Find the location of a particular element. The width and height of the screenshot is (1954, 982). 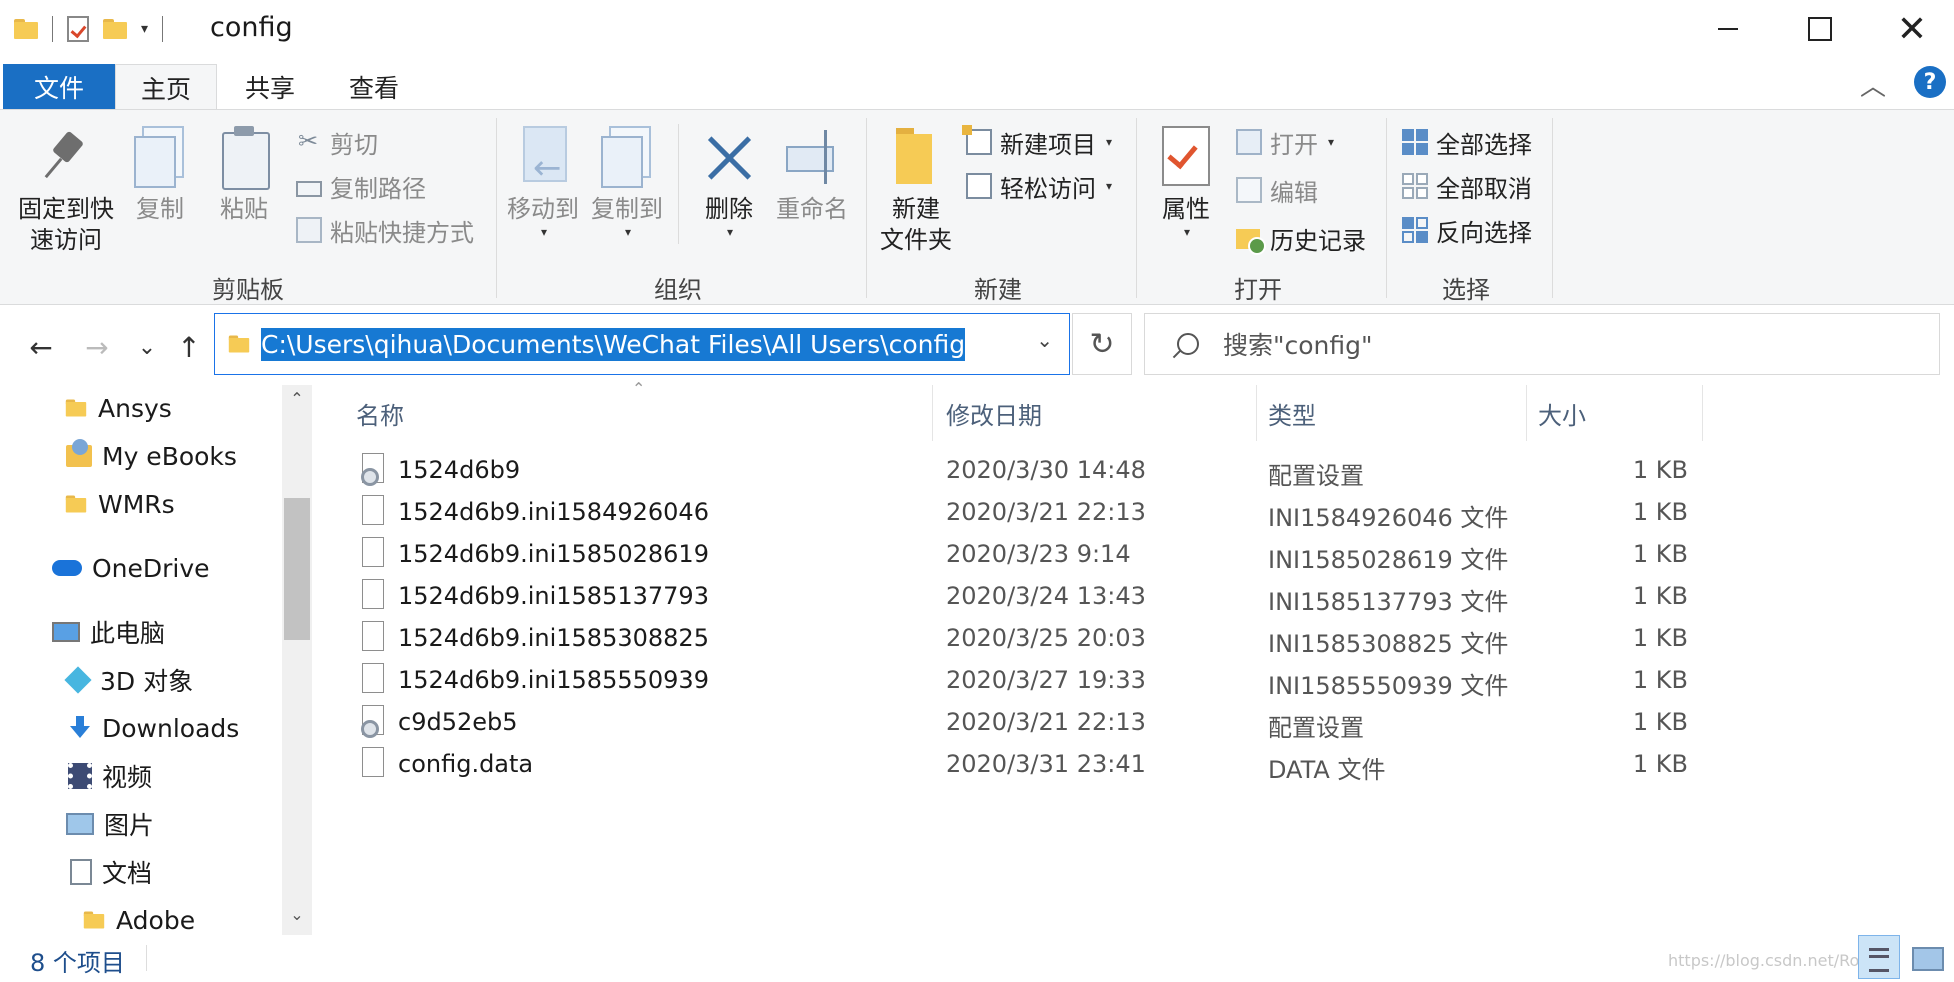

search-box: 搜索"config" is located at coordinates (1542, 344).